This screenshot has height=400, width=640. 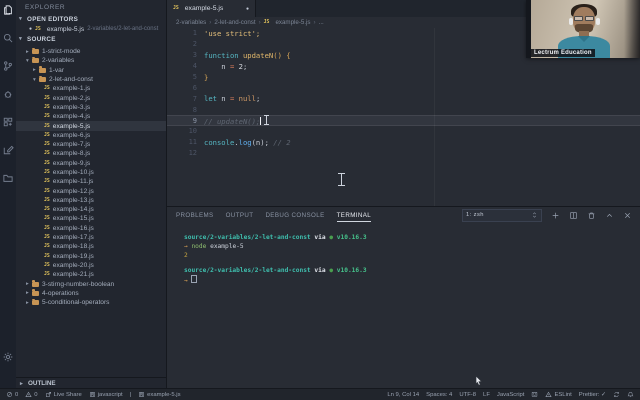 What do you see at coordinates (91, 172) in the screenshot?
I see `tree-item-example-10.js: JS example-10.js` at bounding box center [91, 172].